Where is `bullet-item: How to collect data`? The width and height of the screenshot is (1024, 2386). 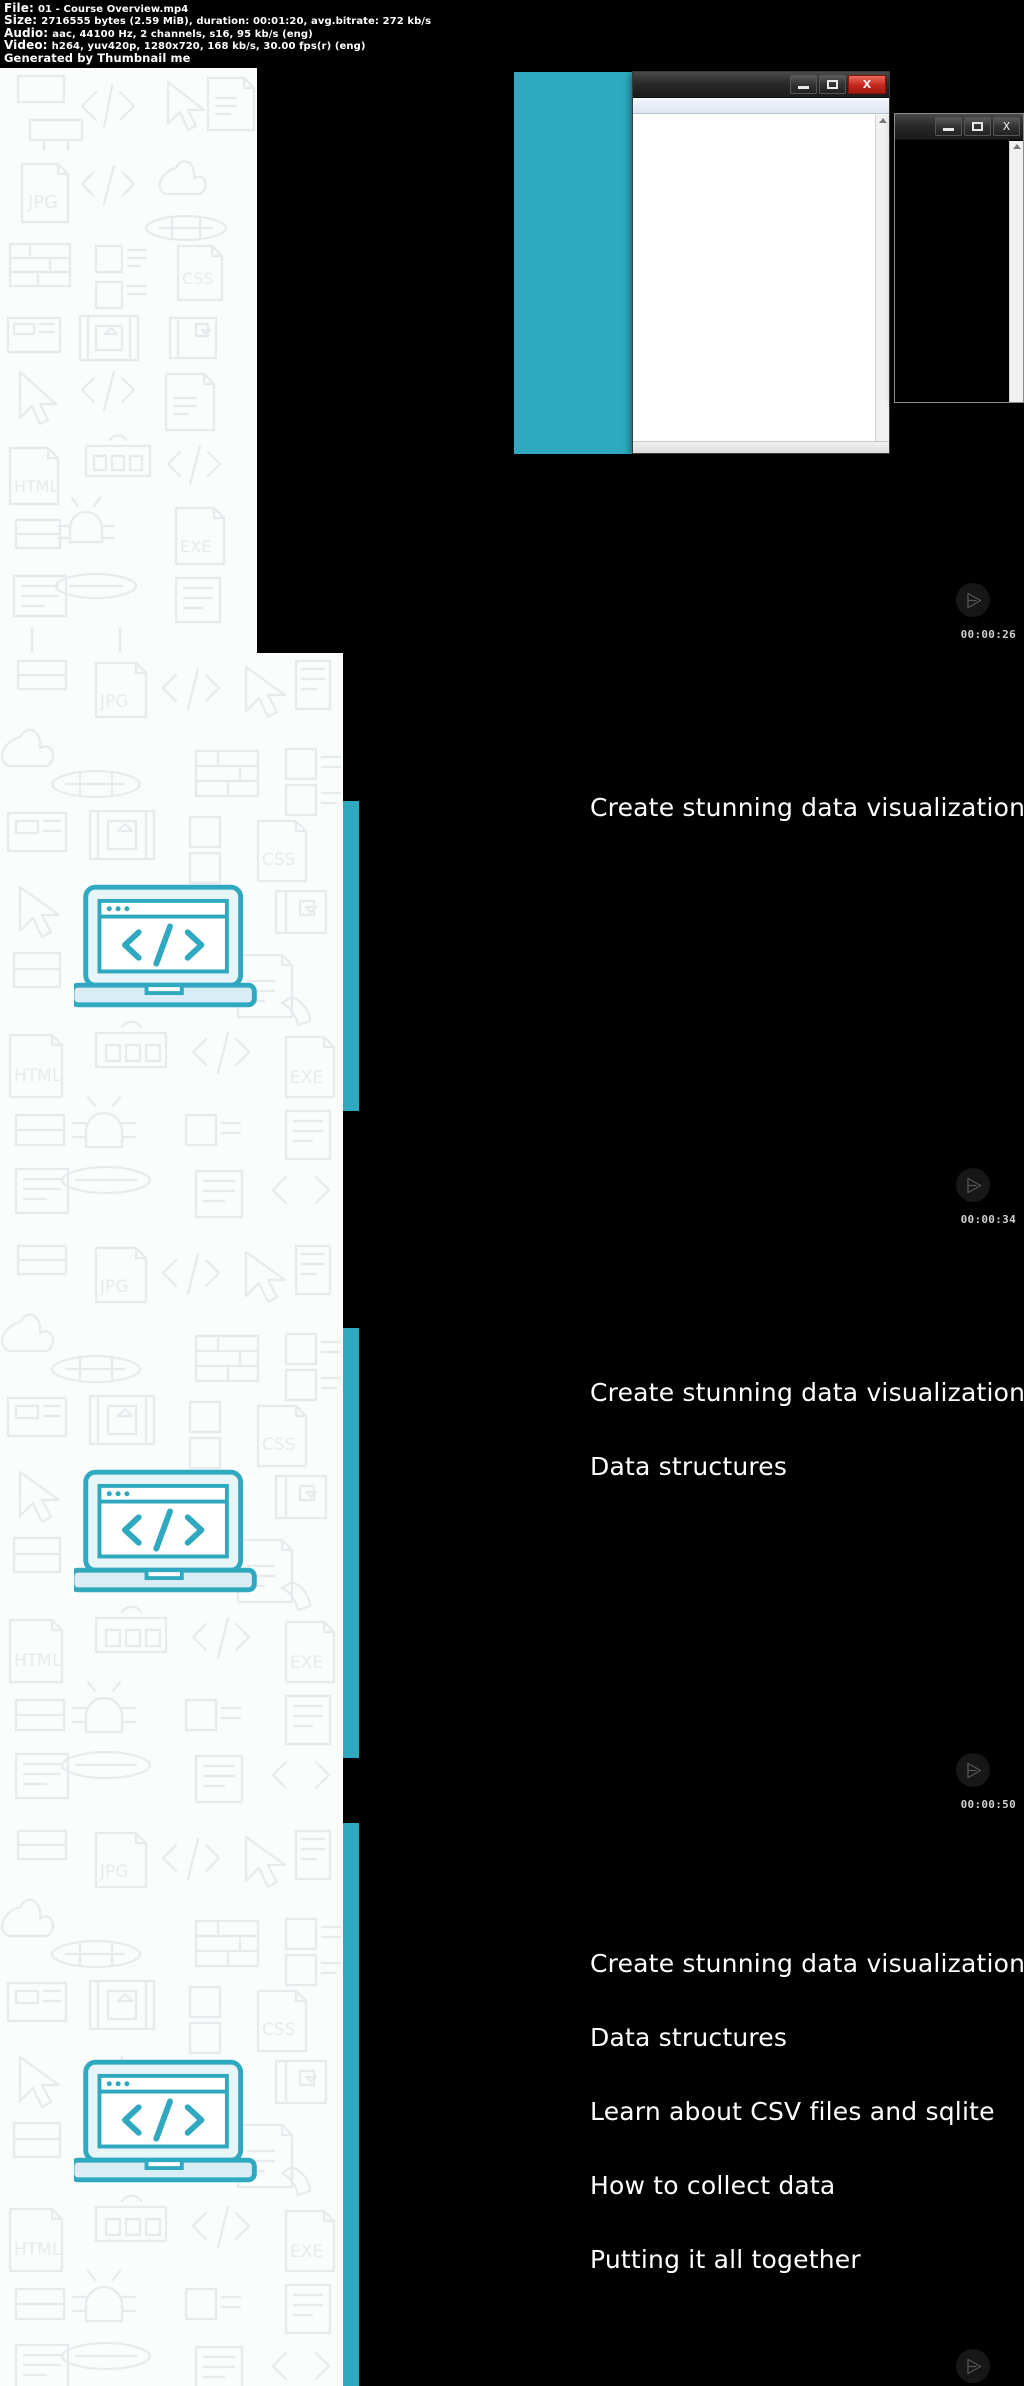
bullet-item: How to collect data is located at coordinates (713, 2186).